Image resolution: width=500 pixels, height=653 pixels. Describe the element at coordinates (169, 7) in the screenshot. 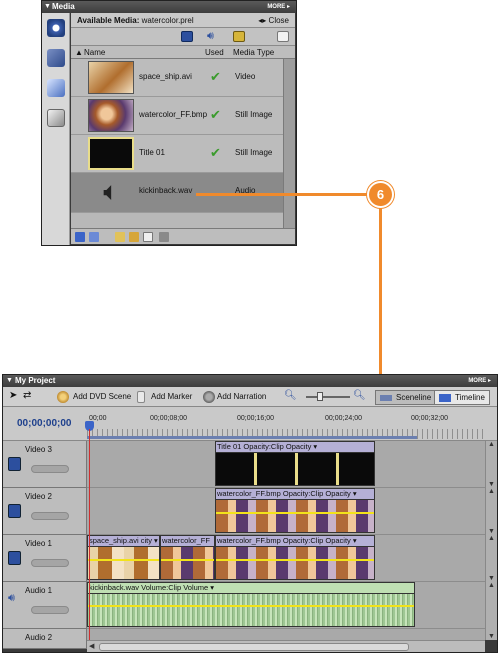

I see `media-panel-header: ▼ Media MORE ▸` at that location.